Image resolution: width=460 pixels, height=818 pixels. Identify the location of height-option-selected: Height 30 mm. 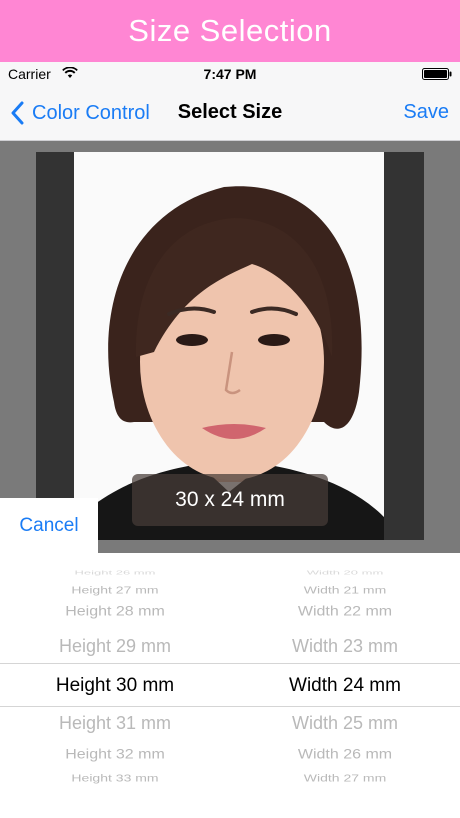
(115, 686).